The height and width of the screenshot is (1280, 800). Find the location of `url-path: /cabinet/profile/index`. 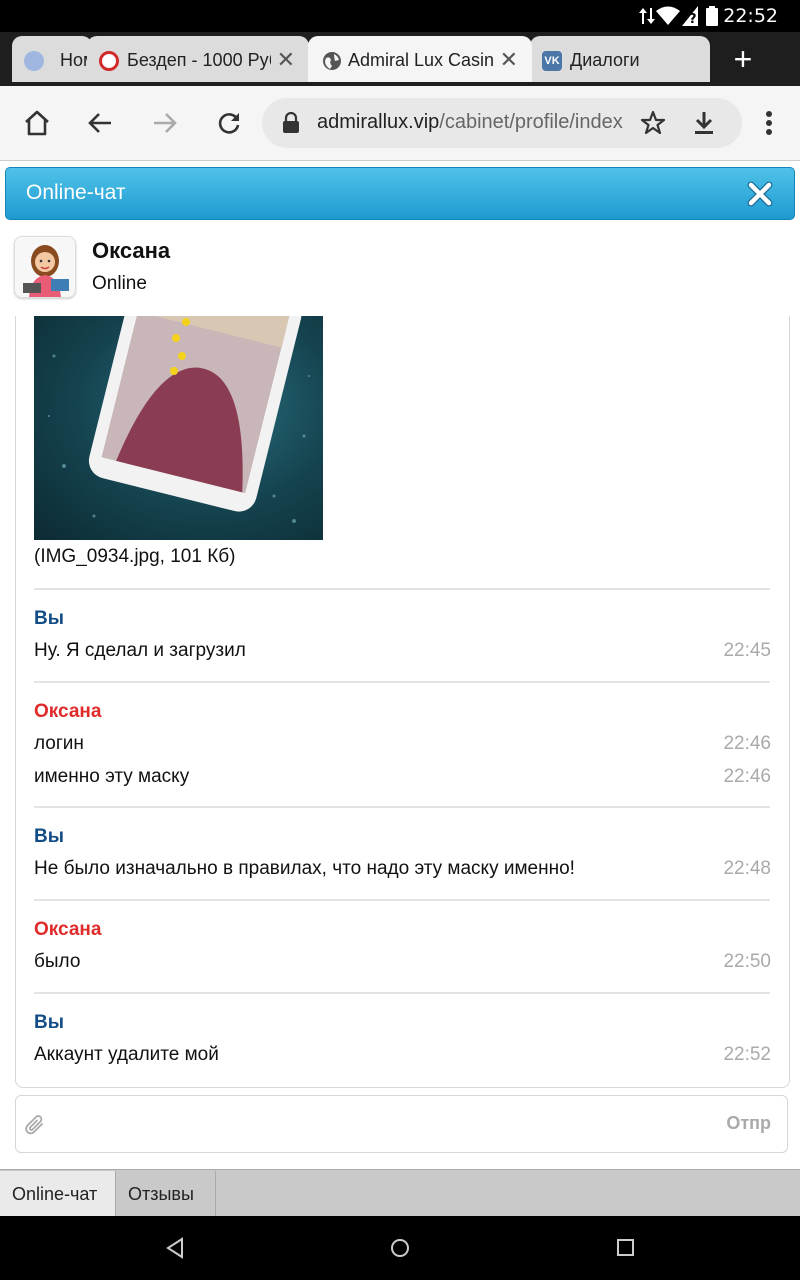

url-path: /cabinet/profile/index is located at coordinates (531, 122).